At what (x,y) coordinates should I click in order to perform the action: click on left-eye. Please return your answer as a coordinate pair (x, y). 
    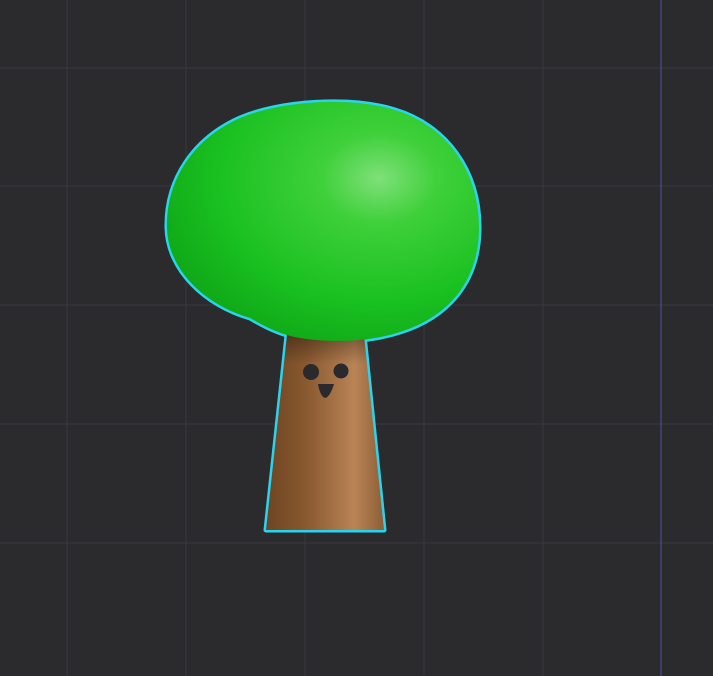
    Looking at the image, I should click on (311, 372).